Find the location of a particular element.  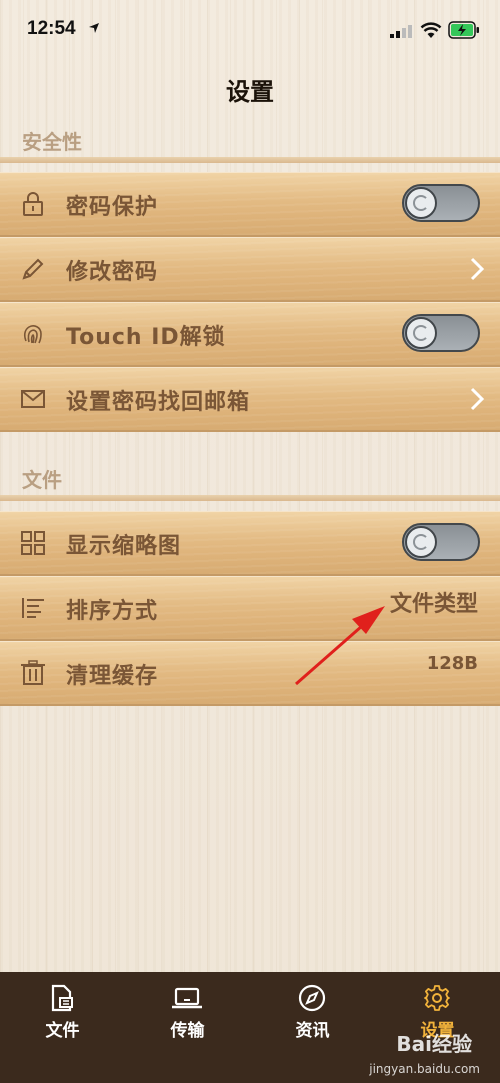

grid-icon is located at coordinates (33, 543).